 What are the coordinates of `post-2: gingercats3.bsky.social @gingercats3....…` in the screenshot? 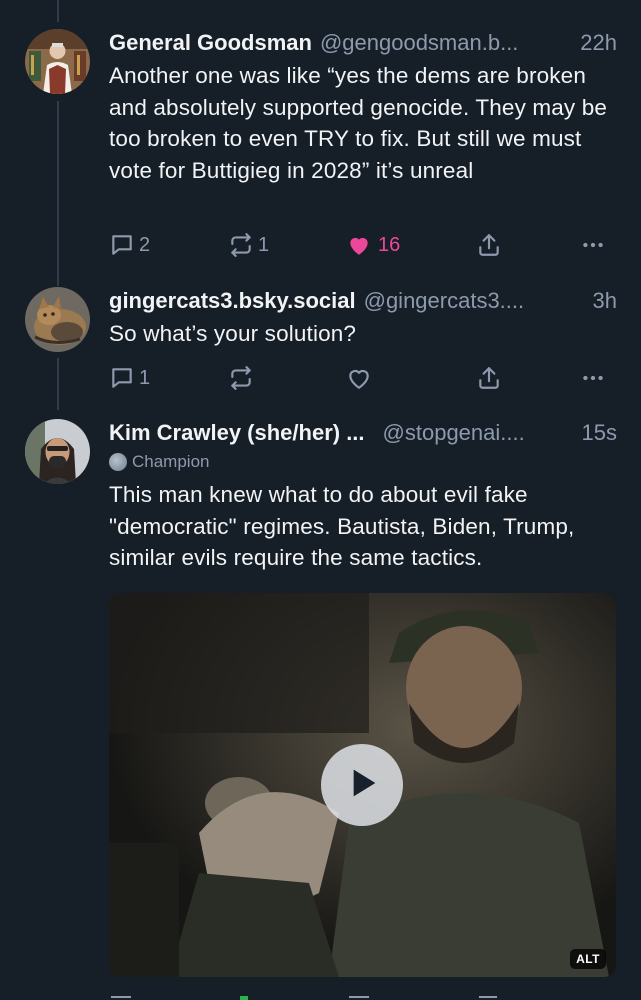 It's located at (320, 345).